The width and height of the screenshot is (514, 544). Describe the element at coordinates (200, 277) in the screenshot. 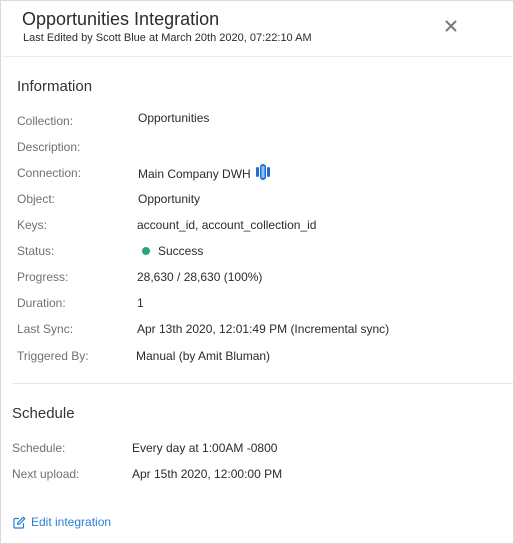

I see `progress-value: 28,630 / 28,630 (100%)` at that location.